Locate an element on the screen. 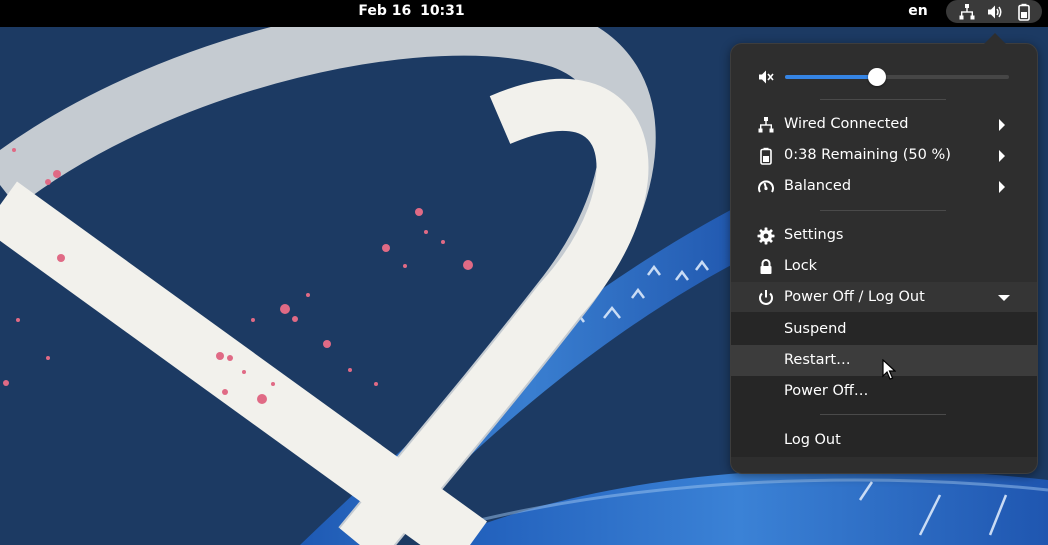  lock-icon is located at coordinates (766, 266).